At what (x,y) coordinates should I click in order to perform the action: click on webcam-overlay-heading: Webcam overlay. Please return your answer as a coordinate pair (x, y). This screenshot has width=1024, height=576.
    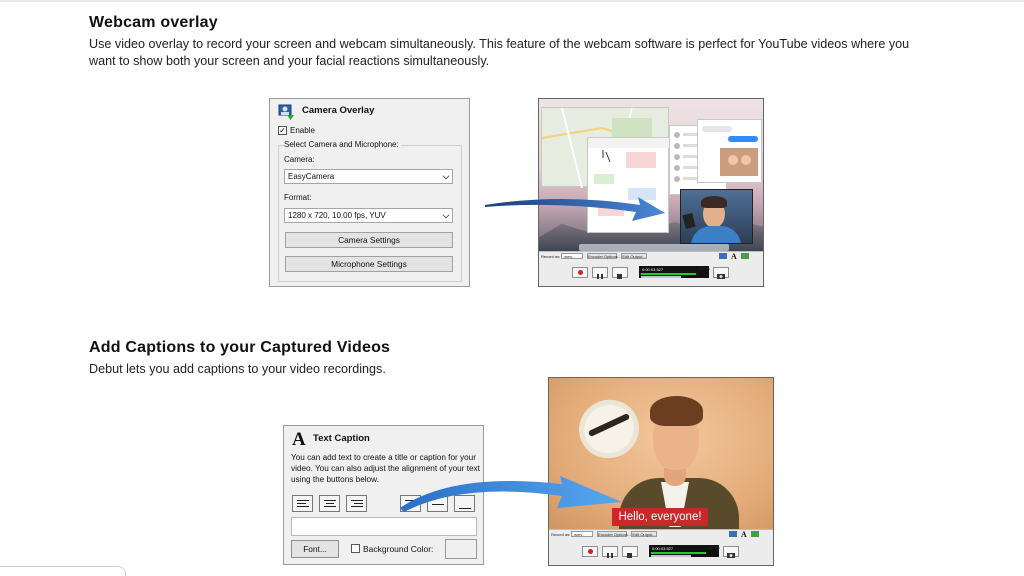
    Looking at the image, I should click on (153, 22).